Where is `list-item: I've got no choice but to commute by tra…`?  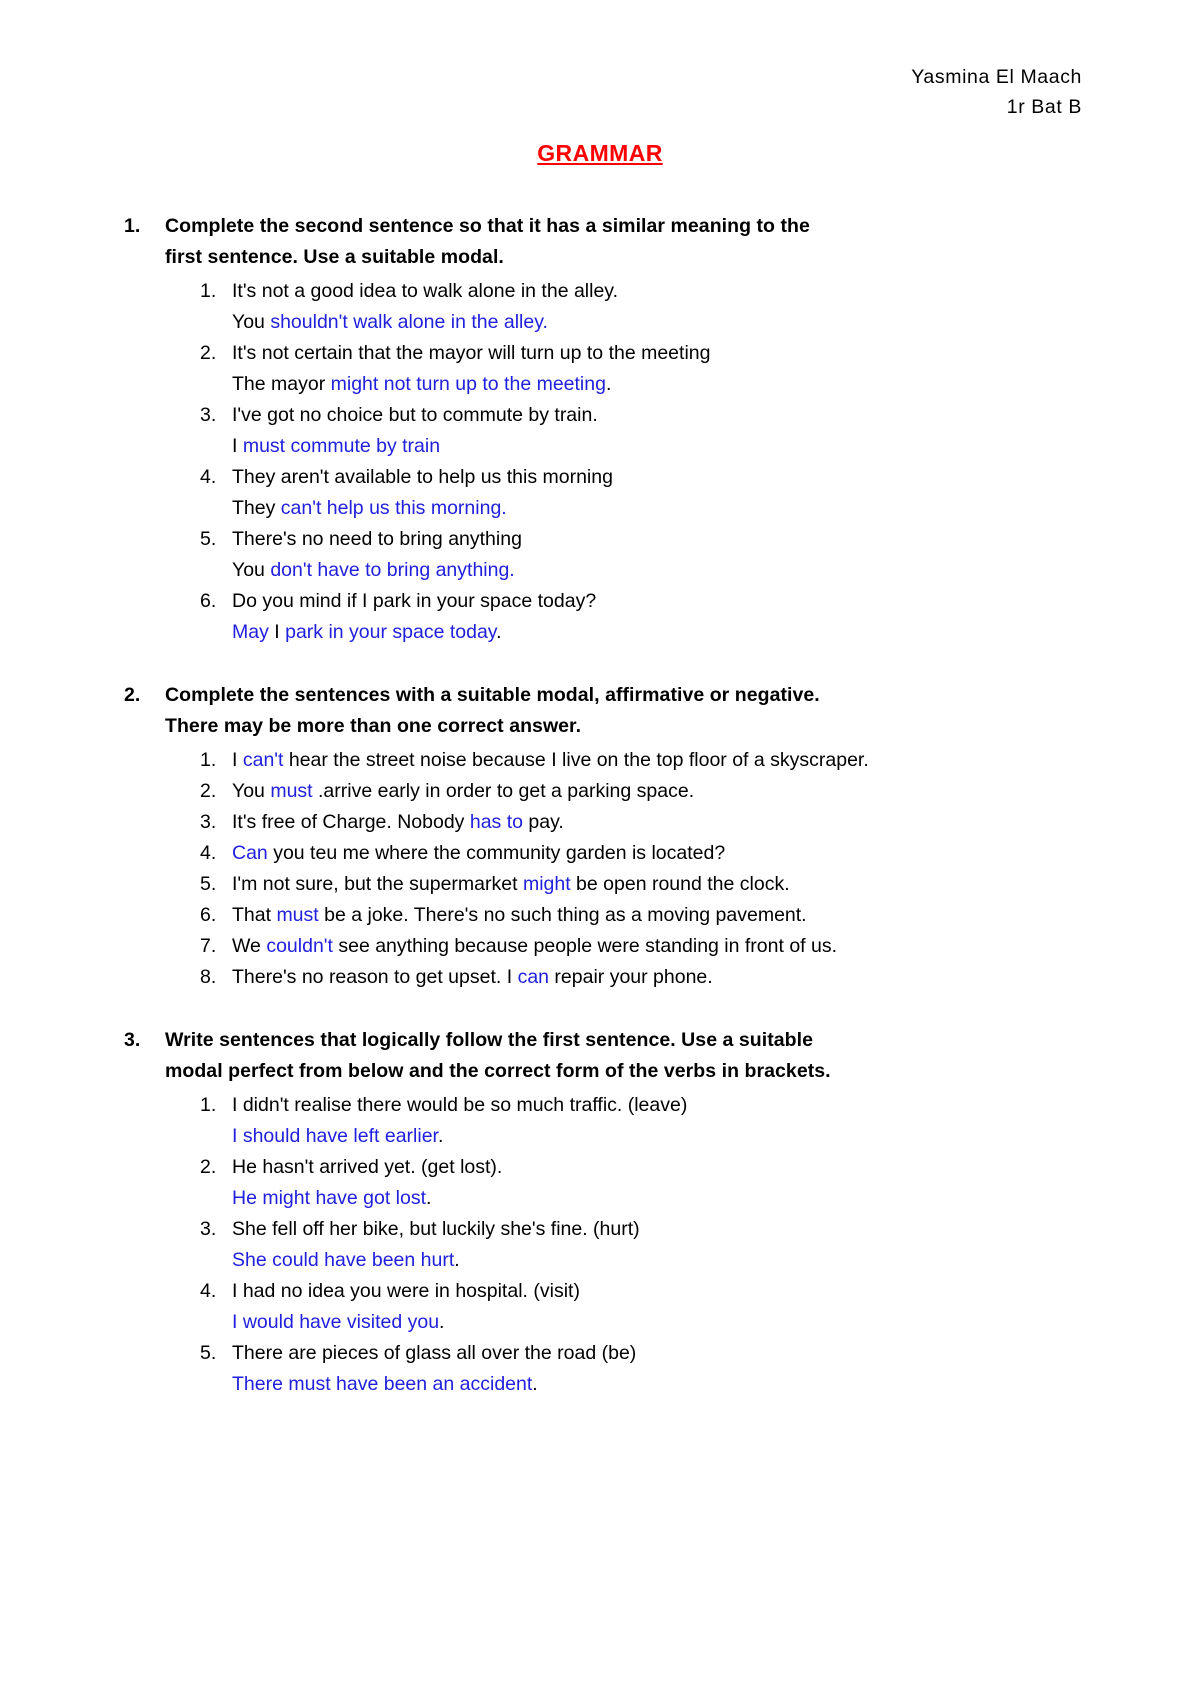 list-item: I've got no choice but to commute by tra… is located at coordinates (623, 431).